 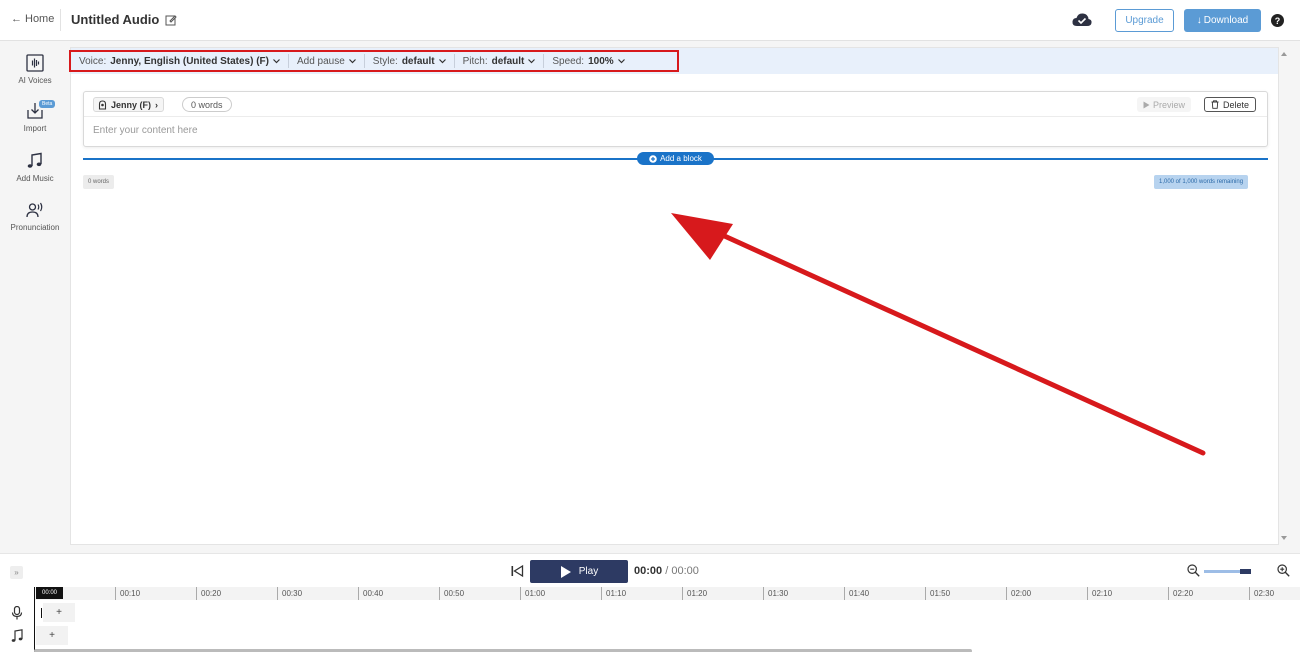 What do you see at coordinates (93, 61) in the screenshot?
I see `voice-label: Voice:` at bounding box center [93, 61].